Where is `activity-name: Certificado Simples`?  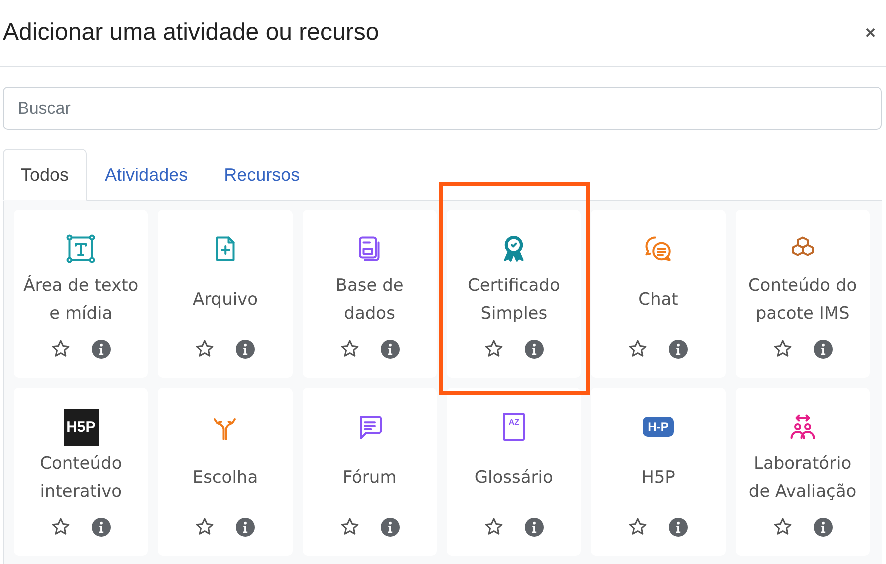 activity-name: Certificado Simples is located at coordinates (514, 300).